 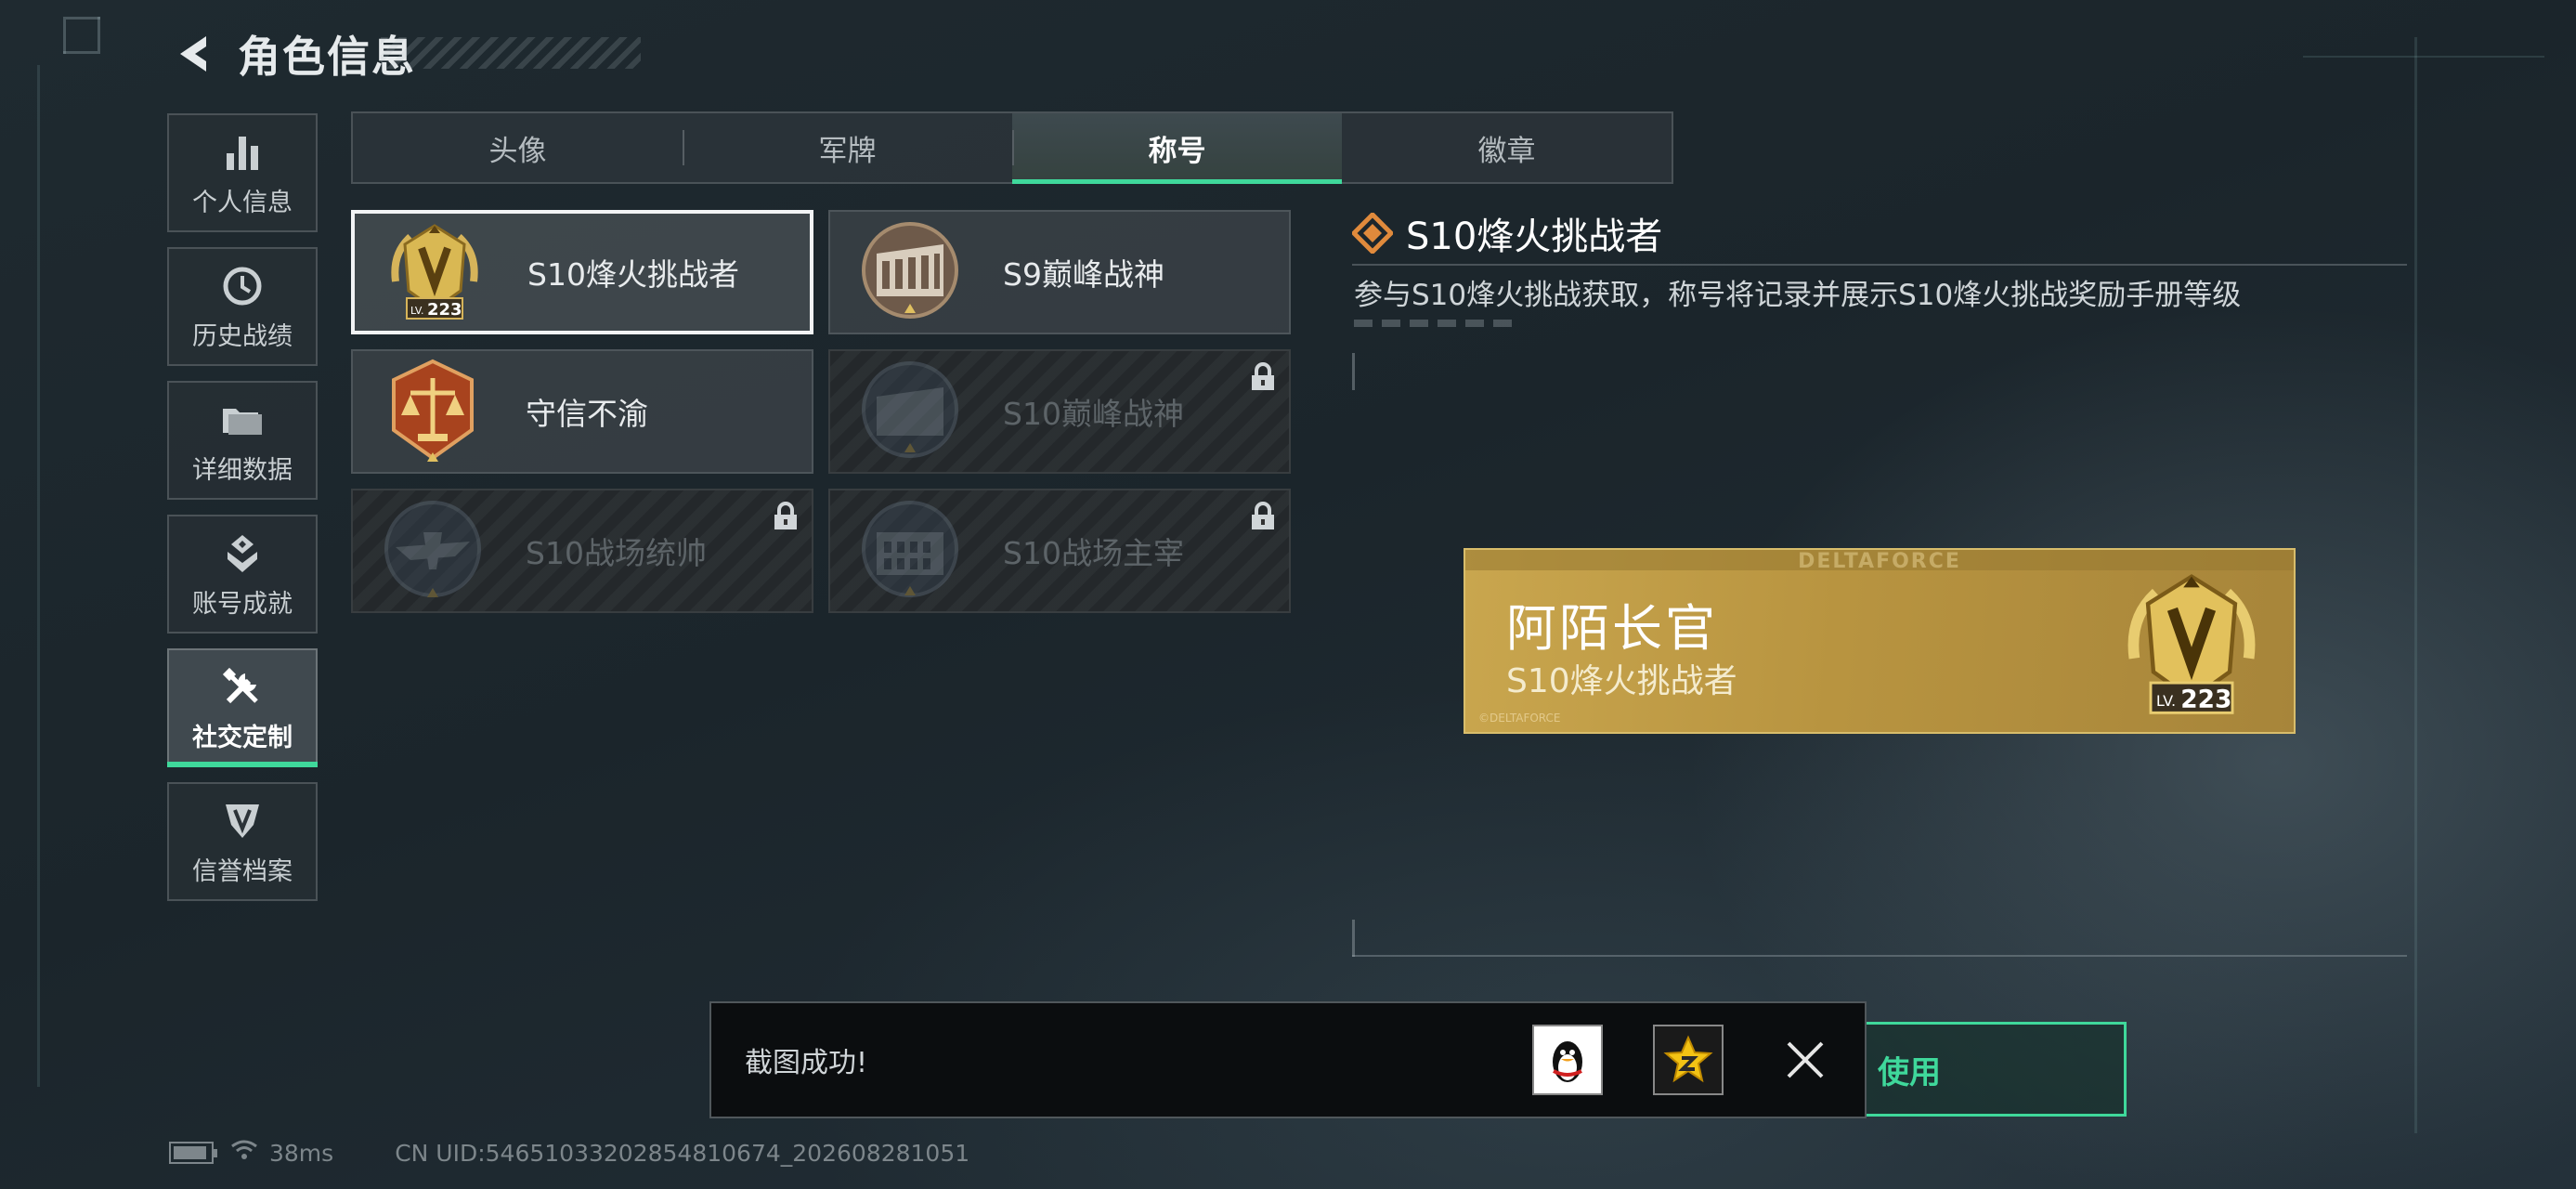 What do you see at coordinates (243, 286) in the screenshot?
I see `history-clock-icon` at bounding box center [243, 286].